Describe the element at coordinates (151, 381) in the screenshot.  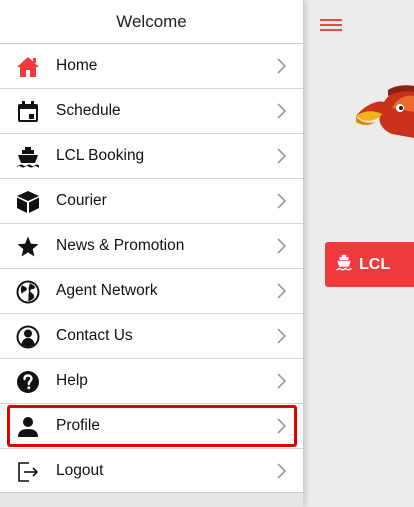
I see `menu-item-help: Help` at that location.